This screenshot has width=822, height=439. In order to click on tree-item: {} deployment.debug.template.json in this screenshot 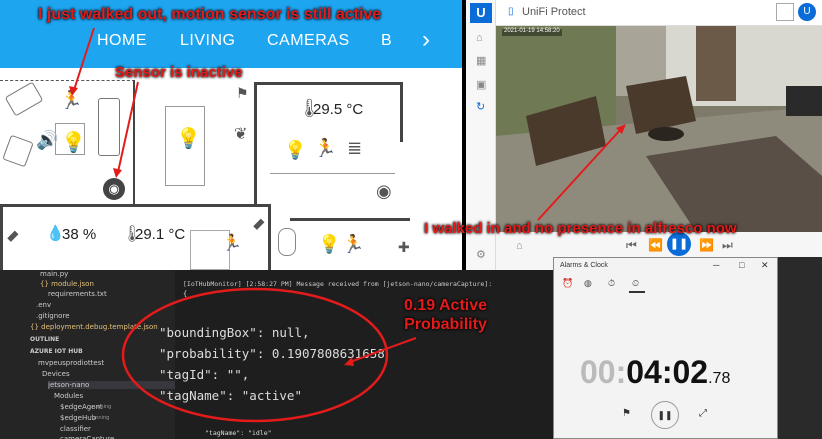, I will do `click(94, 327)`.